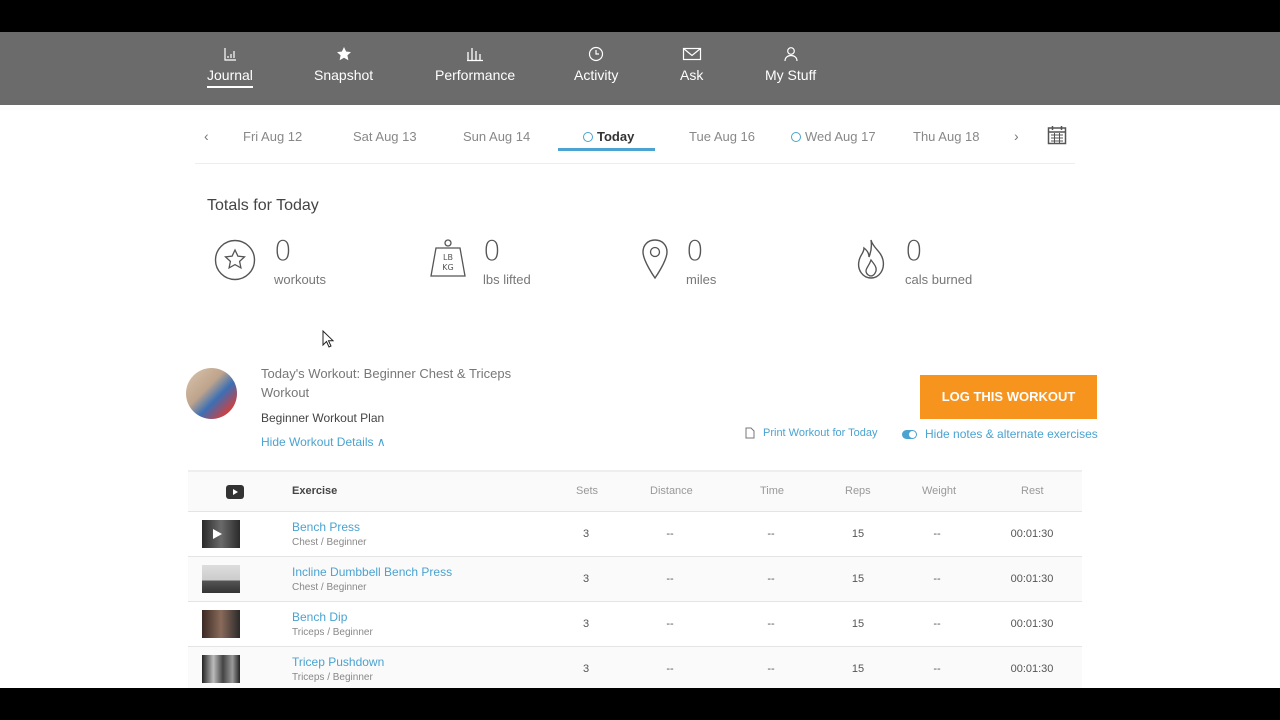 This screenshot has height=720, width=1280. What do you see at coordinates (596, 54) in the screenshot?
I see `clock-icon` at bounding box center [596, 54].